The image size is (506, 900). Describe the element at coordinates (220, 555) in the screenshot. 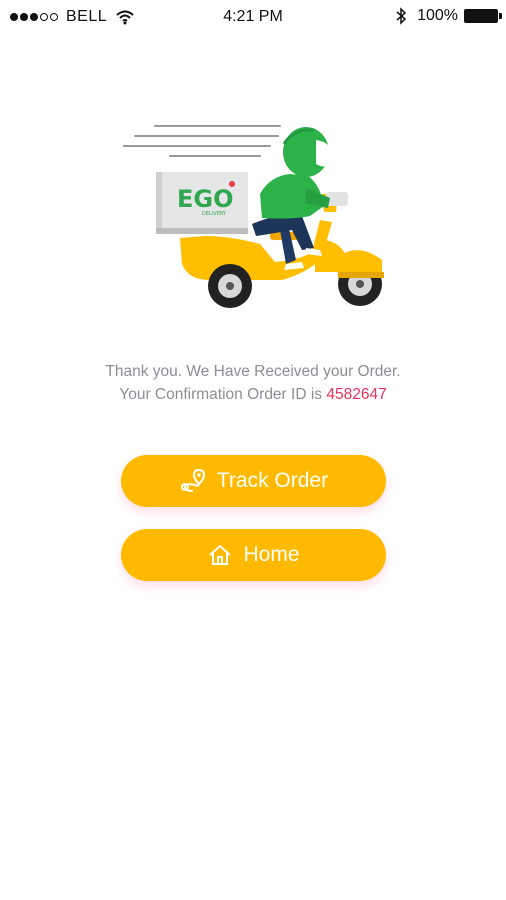

I see `home-icon` at that location.